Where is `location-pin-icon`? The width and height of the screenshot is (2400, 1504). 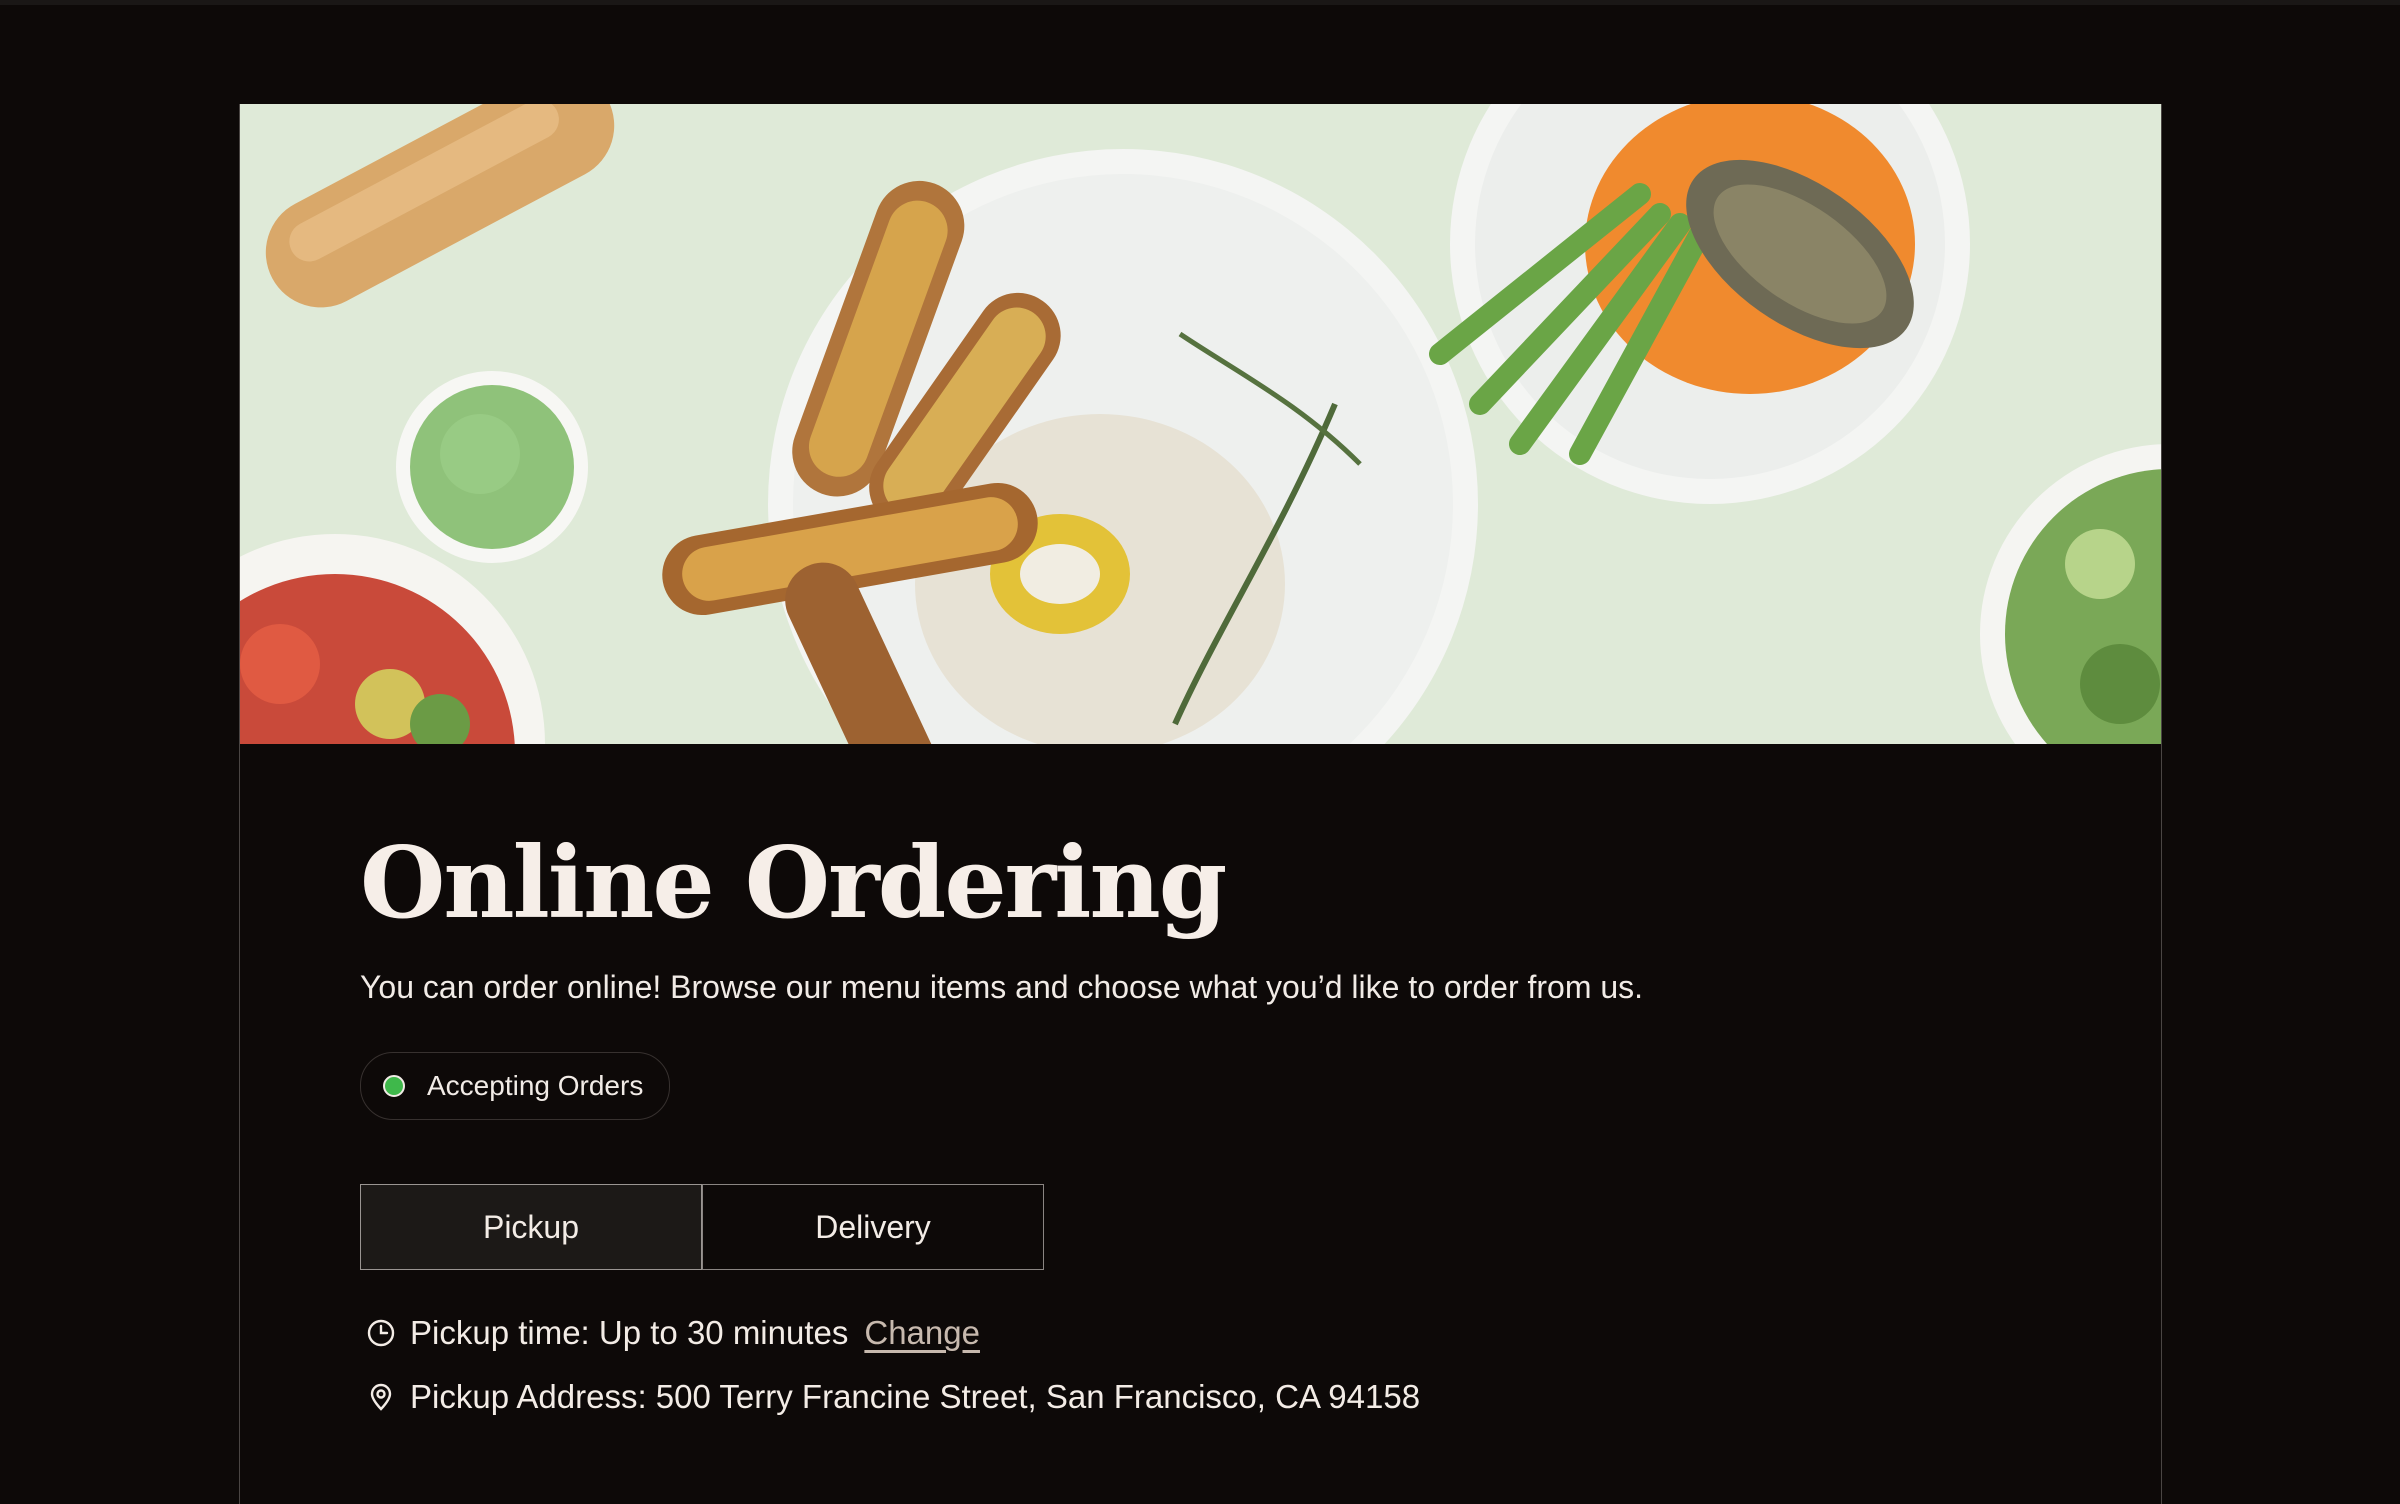
location-pin-icon is located at coordinates (381, 1397).